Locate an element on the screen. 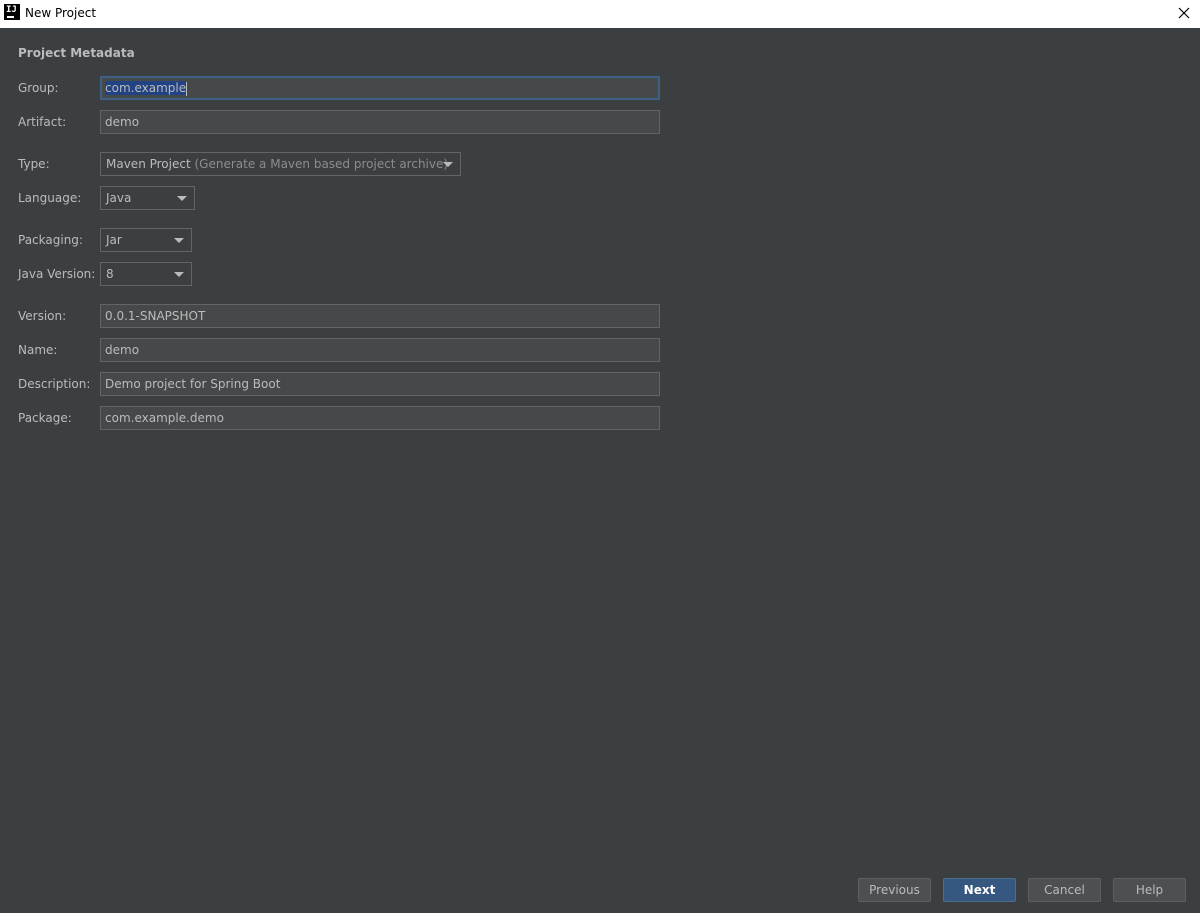 The height and width of the screenshot is (913, 1200). packaging-label: Packaging: is located at coordinates (50, 240).